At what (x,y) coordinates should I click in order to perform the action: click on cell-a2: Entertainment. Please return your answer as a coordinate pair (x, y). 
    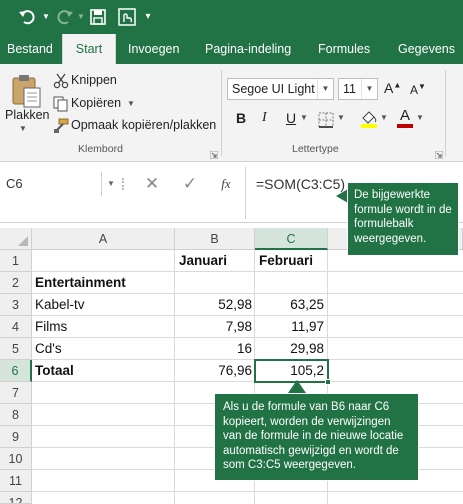
    Looking at the image, I should click on (80, 283).